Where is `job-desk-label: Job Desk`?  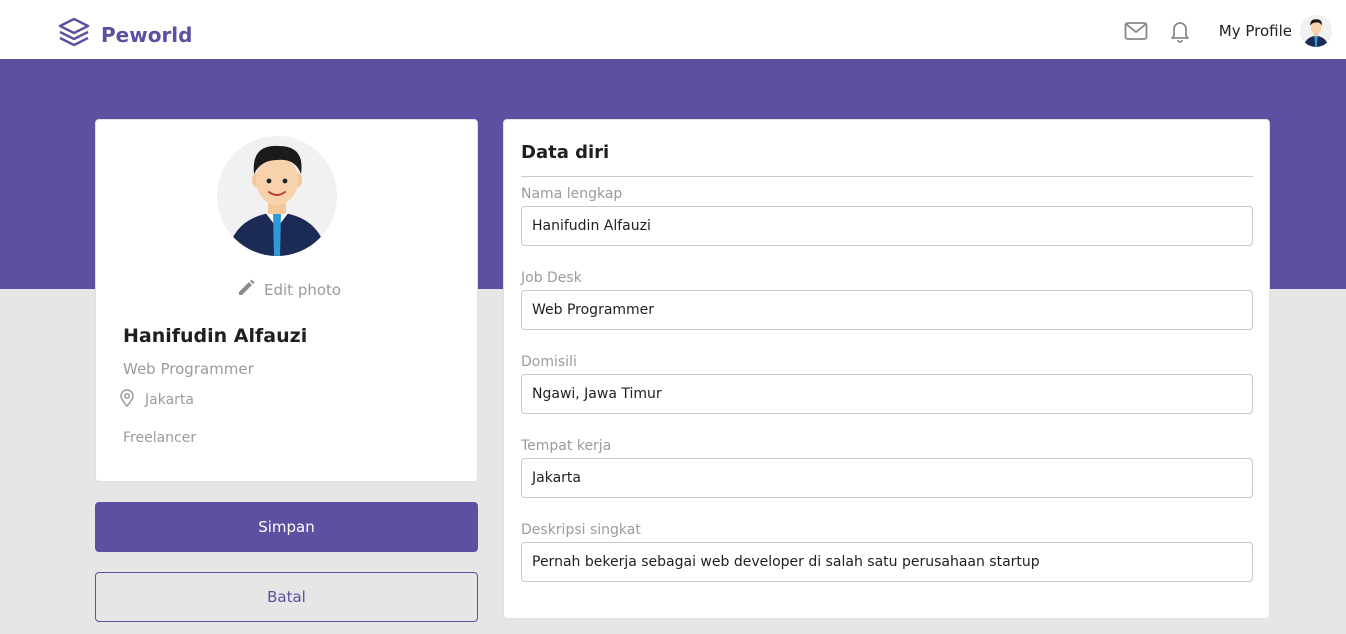 job-desk-label: Job Desk is located at coordinates (551, 278).